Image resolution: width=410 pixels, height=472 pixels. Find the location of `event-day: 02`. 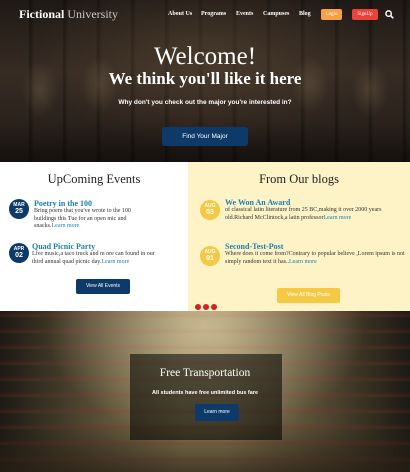

event-day: 02 is located at coordinates (19, 255).